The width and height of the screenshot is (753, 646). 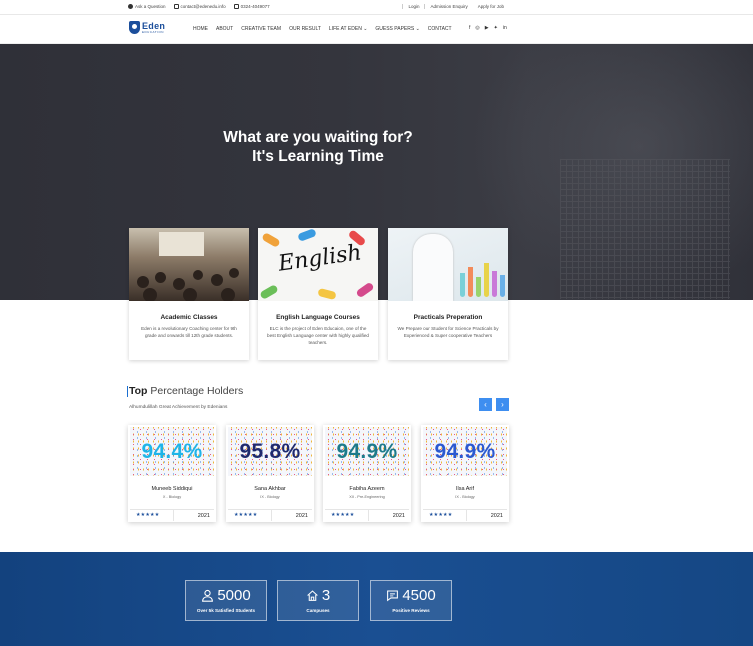 I want to click on stat-reviews: 4500 Positive Reviews, so click(x=411, y=600).